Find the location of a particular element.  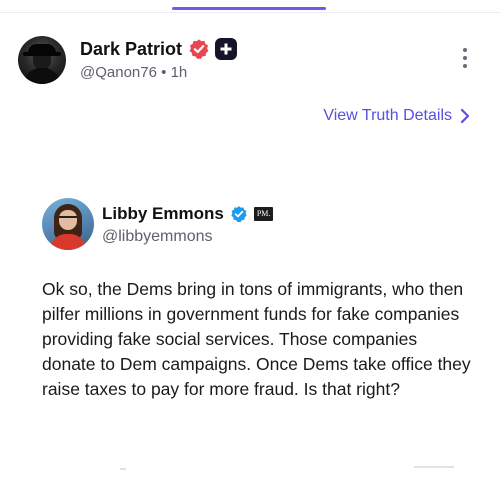

avatar is located at coordinates (42, 60).